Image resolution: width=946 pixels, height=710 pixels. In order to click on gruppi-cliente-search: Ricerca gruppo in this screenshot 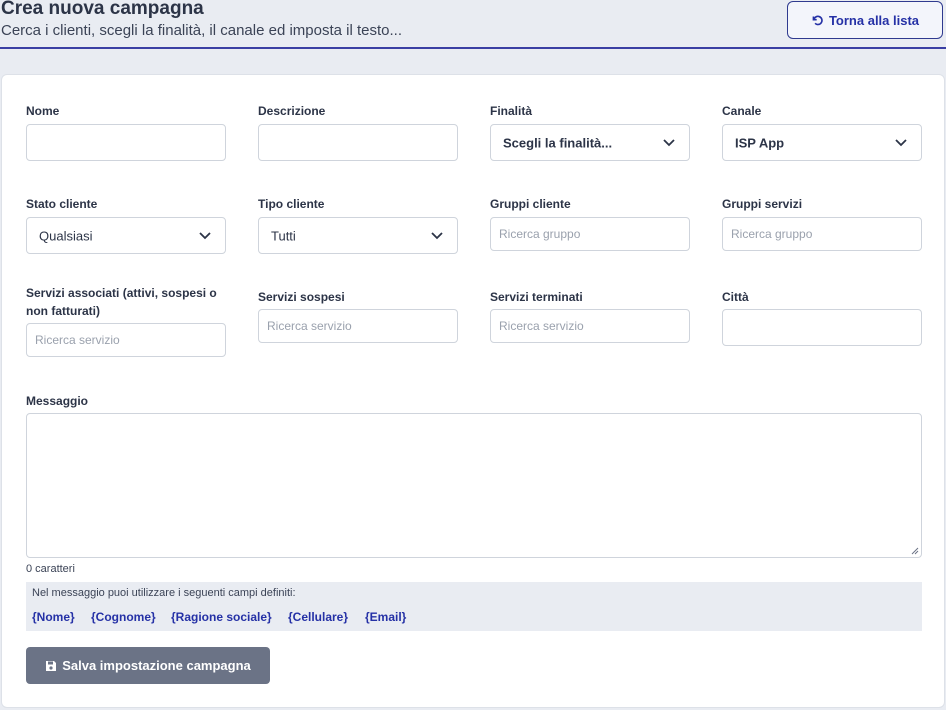, I will do `click(590, 234)`.